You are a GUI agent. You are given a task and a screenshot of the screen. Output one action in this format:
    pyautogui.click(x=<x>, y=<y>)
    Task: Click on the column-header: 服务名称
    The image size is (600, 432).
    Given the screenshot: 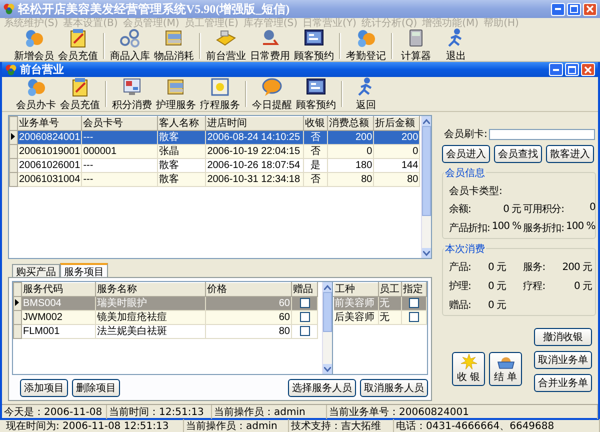 What is the action you would take?
    pyautogui.click(x=151, y=289)
    